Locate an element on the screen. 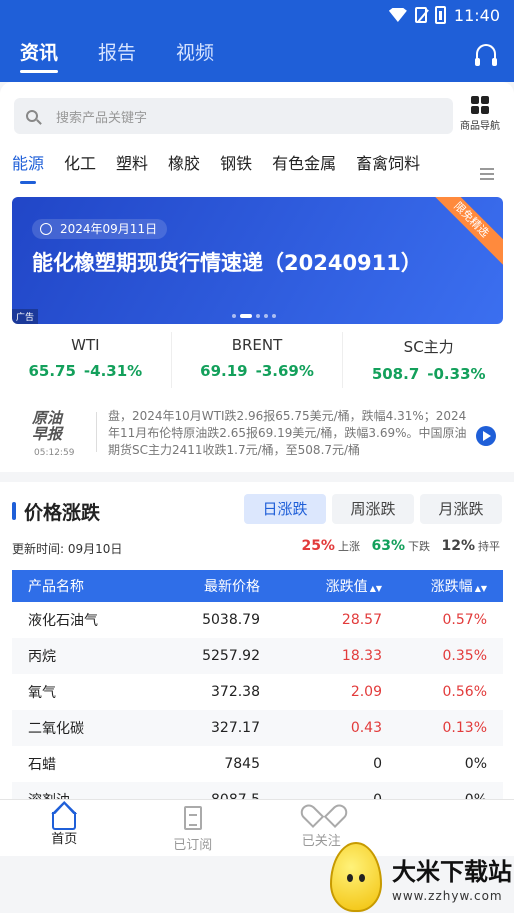 The height and width of the screenshot is (913, 514). watermark-url: www.zzhyw.com is located at coordinates (447, 895).